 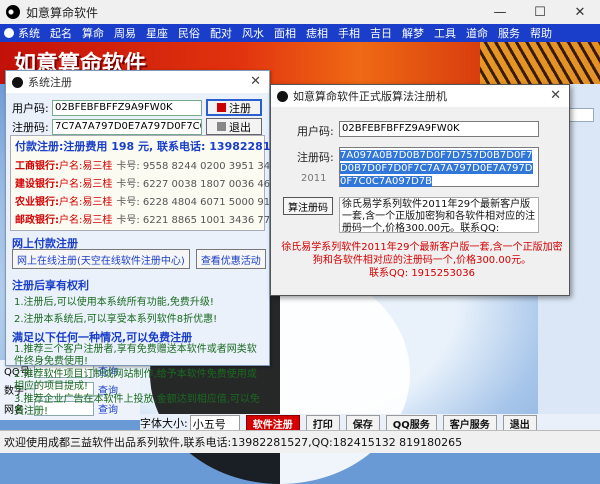 What do you see at coordinates (127, 107) in the screenshot?
I see `user-code-field: 02BFEBFBFFZ9A9FW0K` at bounding box center [127, 107].